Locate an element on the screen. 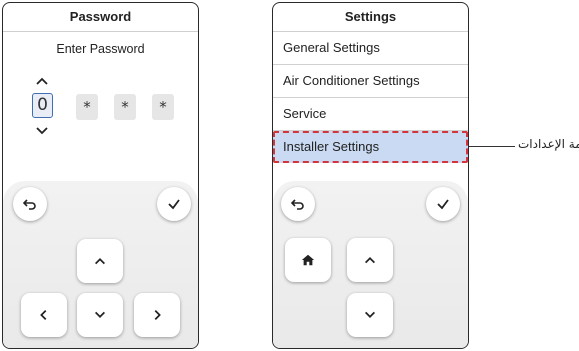 Image resolution: width=579 pixels, height=351 pixels. callout-label: قائمة الإعدادات is located at coordinates (548, 144).